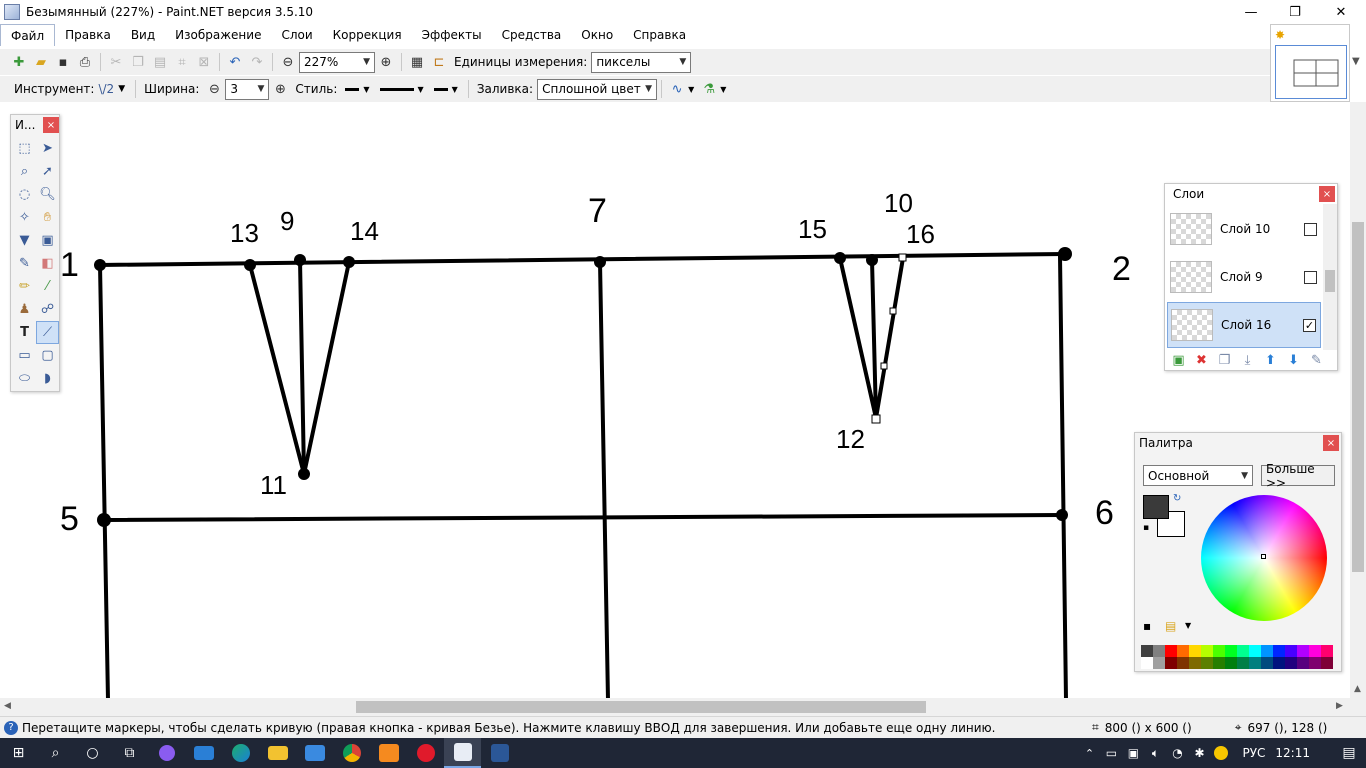 Image resolution: width=1366 pixels, height=768 pixels. Describe the element at coordinates (63, 62) in the screenshot. I see `save-icon: ▪` at that location.